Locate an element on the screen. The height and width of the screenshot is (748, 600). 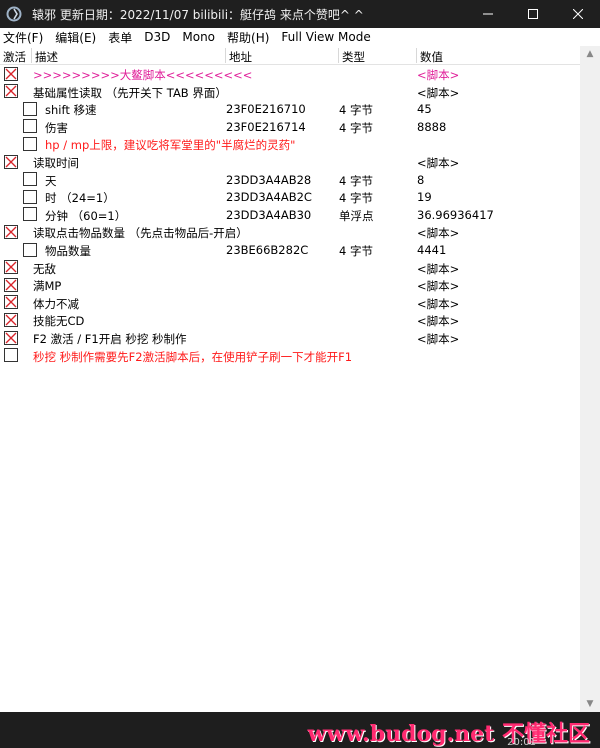
entry-description: 读取点击物品数量 （先点击物品后-开启） is located at coordinates (140, 233).